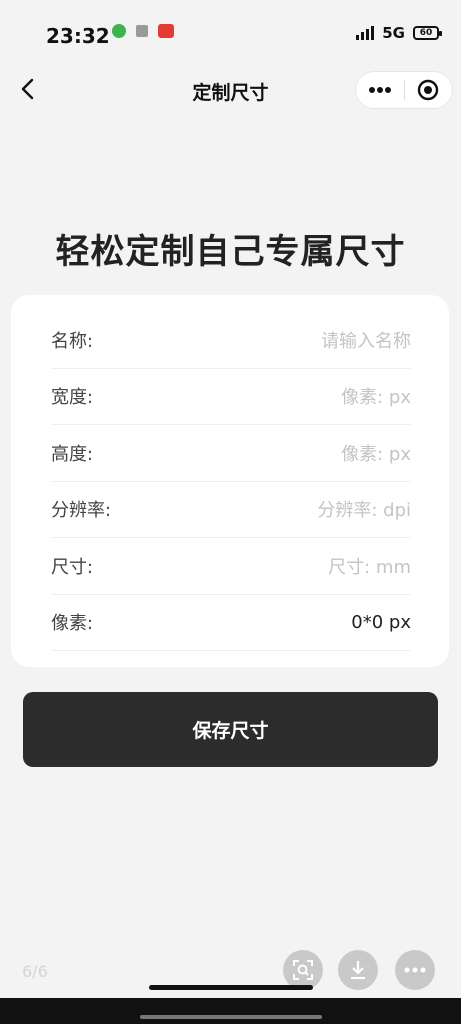 Image resolution: width=461 pixels, height=1024 pixels. Describe the element at coordinates (166, 31) in the screenshot. I see `app-badge-icon` at that location.